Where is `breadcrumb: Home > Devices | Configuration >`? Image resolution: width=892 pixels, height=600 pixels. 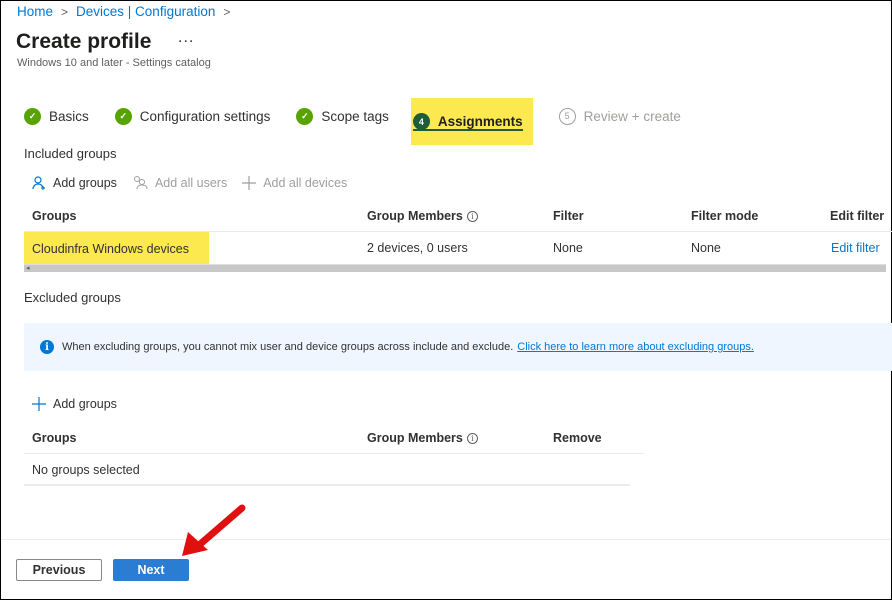
breadcrumb: Home > Devices | Configuration > is located at coordinates (127, 11).